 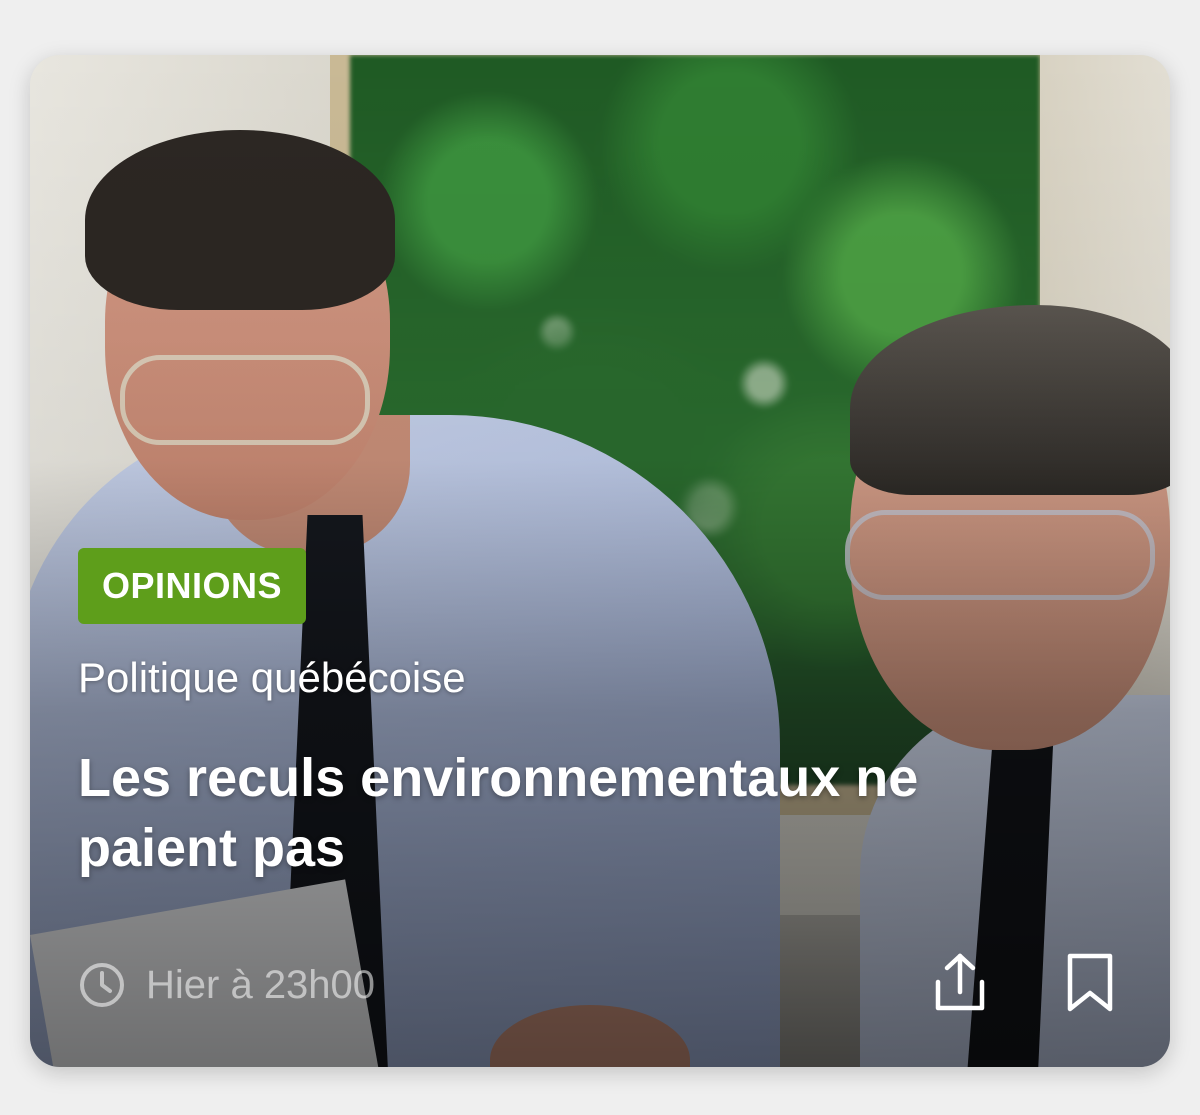 I want to click on share-icon, so click(x=960, y=982).